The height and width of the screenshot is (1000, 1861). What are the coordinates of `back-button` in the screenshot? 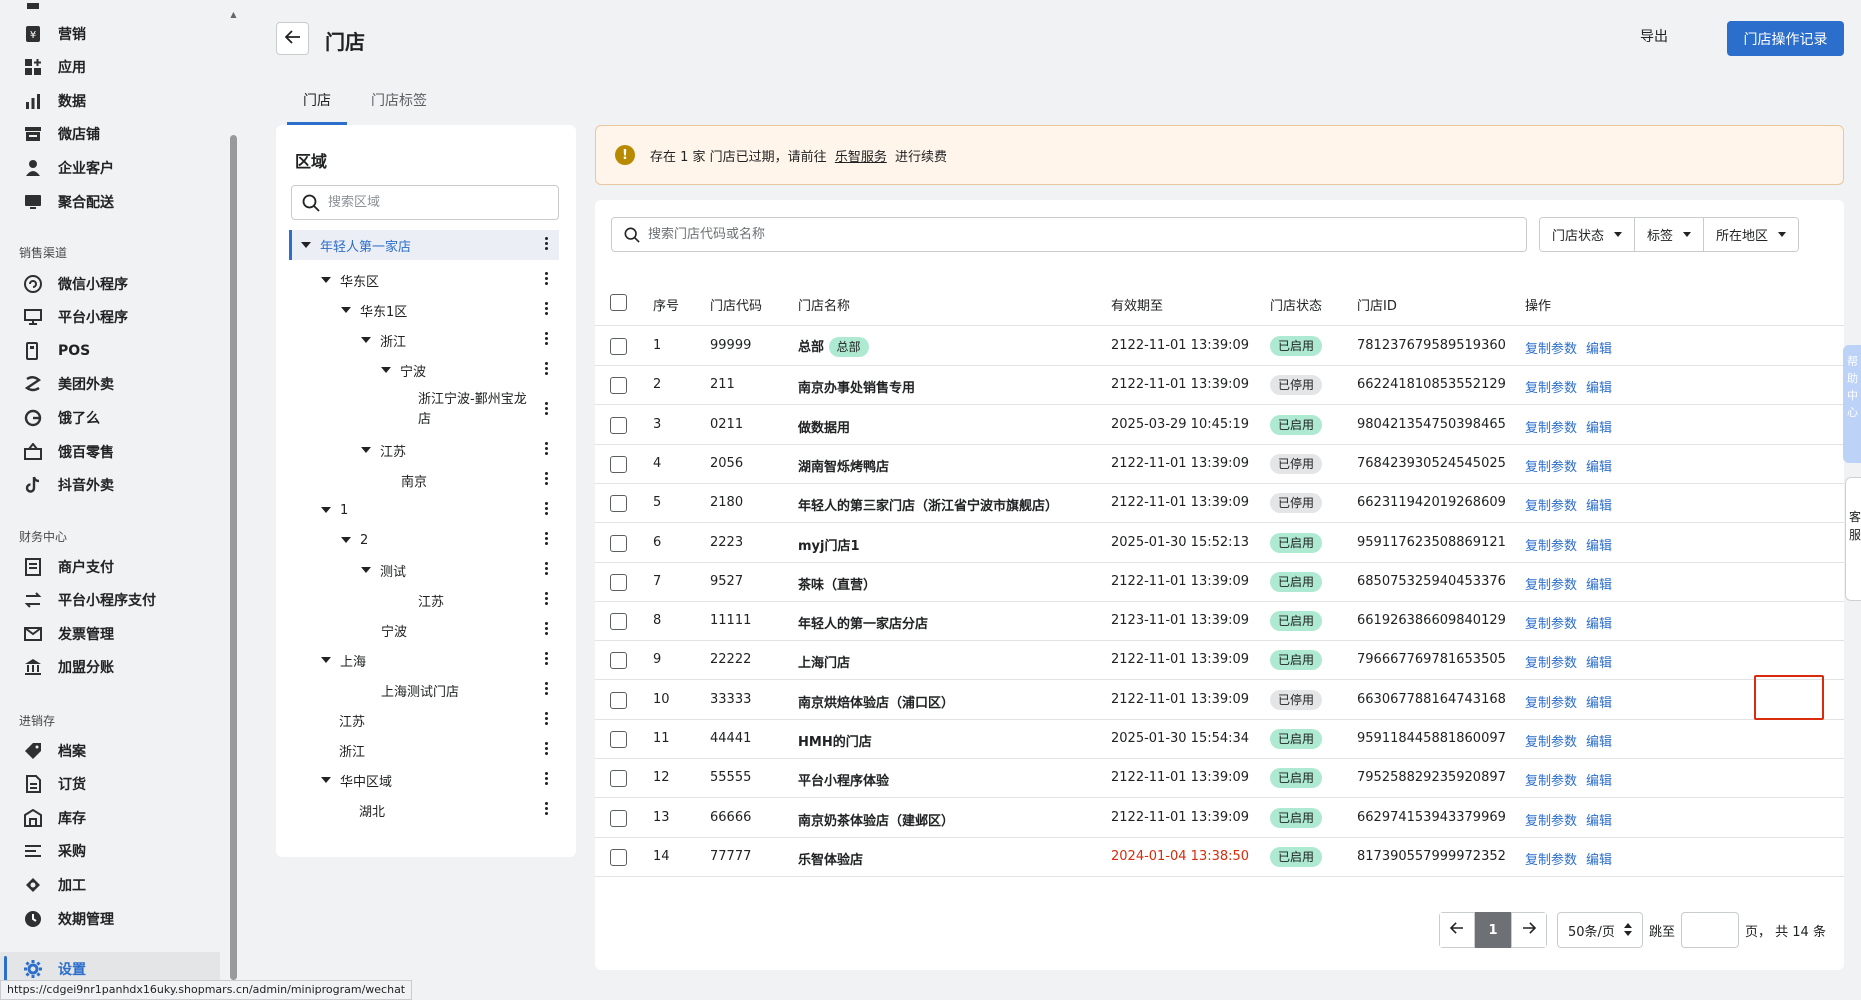 It's located at (292, 38).